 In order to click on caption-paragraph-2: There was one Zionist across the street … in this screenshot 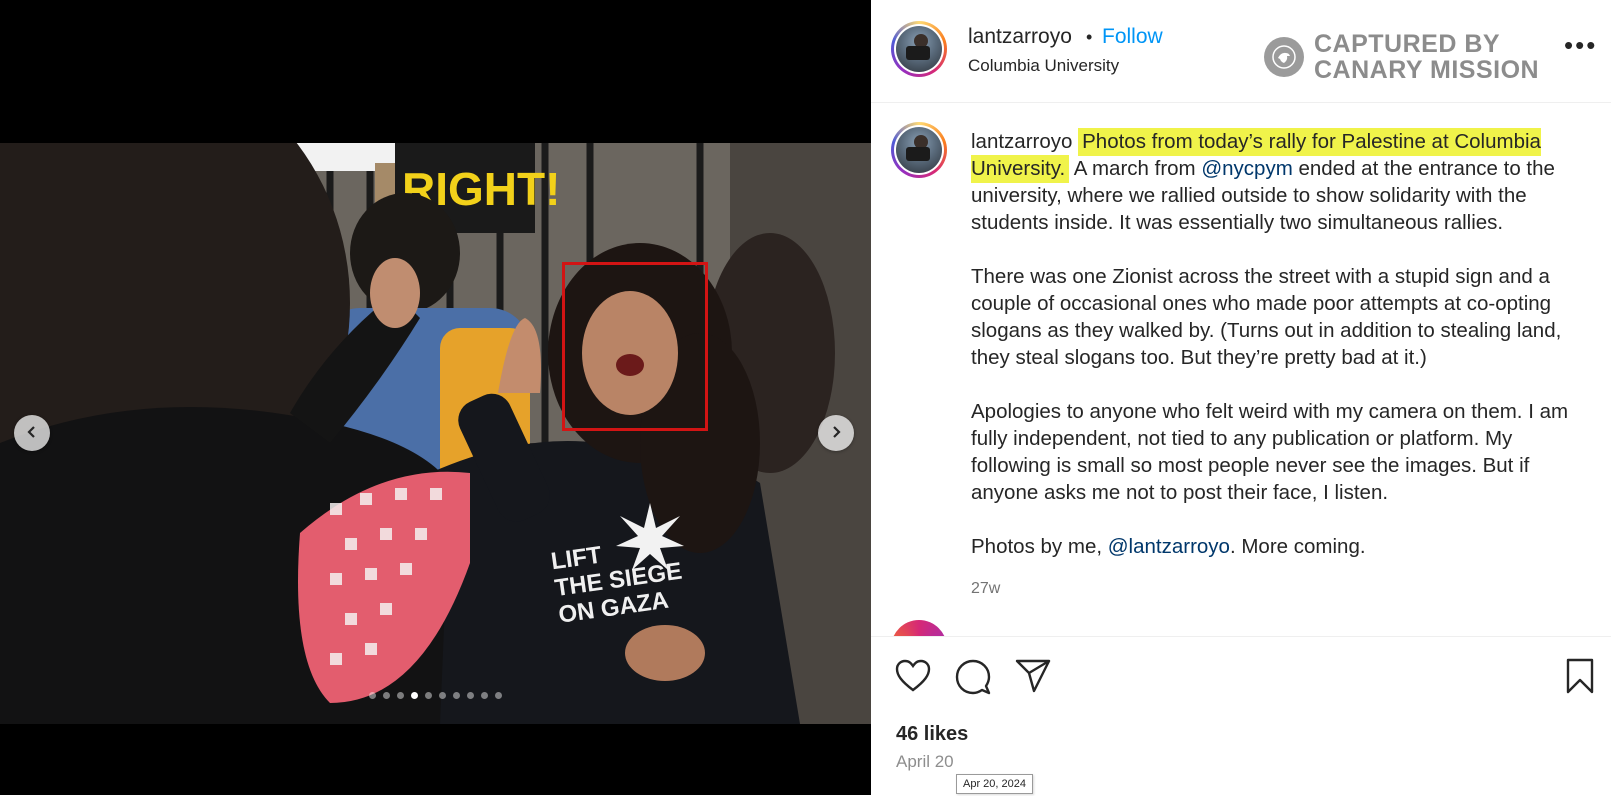, I will do `click(1266, 317)`.